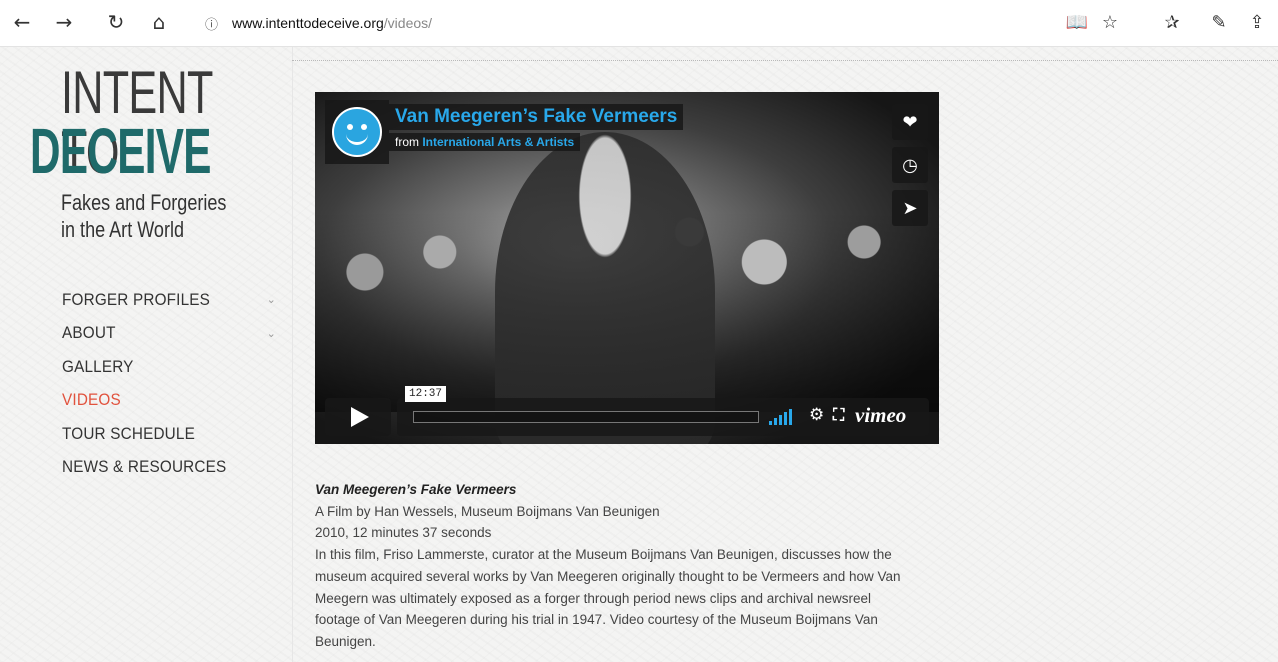  Describe the element at coordinates (172, 401) in the screenshot. I see `menu-item-videos: VIDEOS` at that location.